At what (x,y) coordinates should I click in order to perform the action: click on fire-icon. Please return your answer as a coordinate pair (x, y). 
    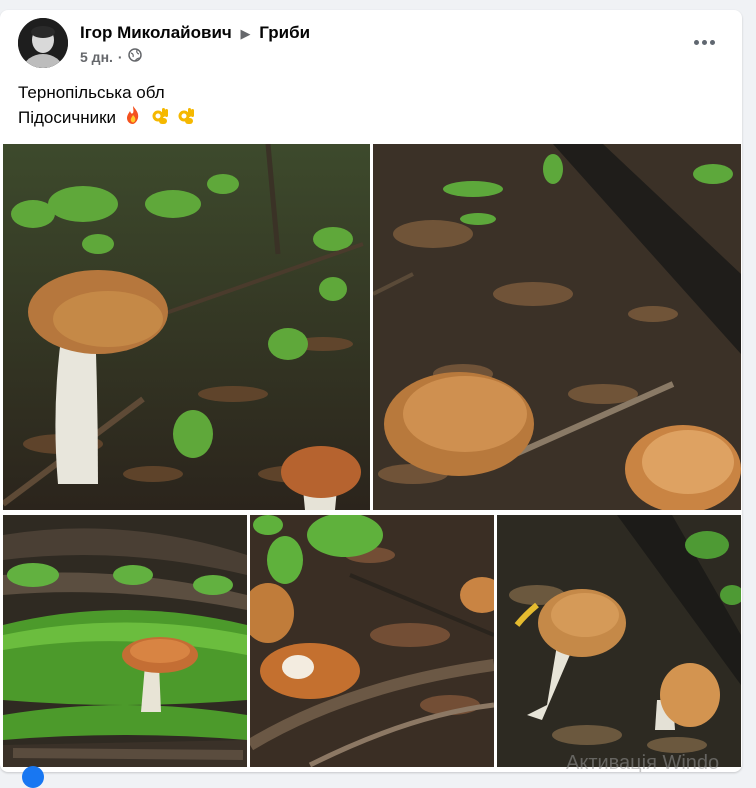
    Looking at the image, I should click on (133, 118).